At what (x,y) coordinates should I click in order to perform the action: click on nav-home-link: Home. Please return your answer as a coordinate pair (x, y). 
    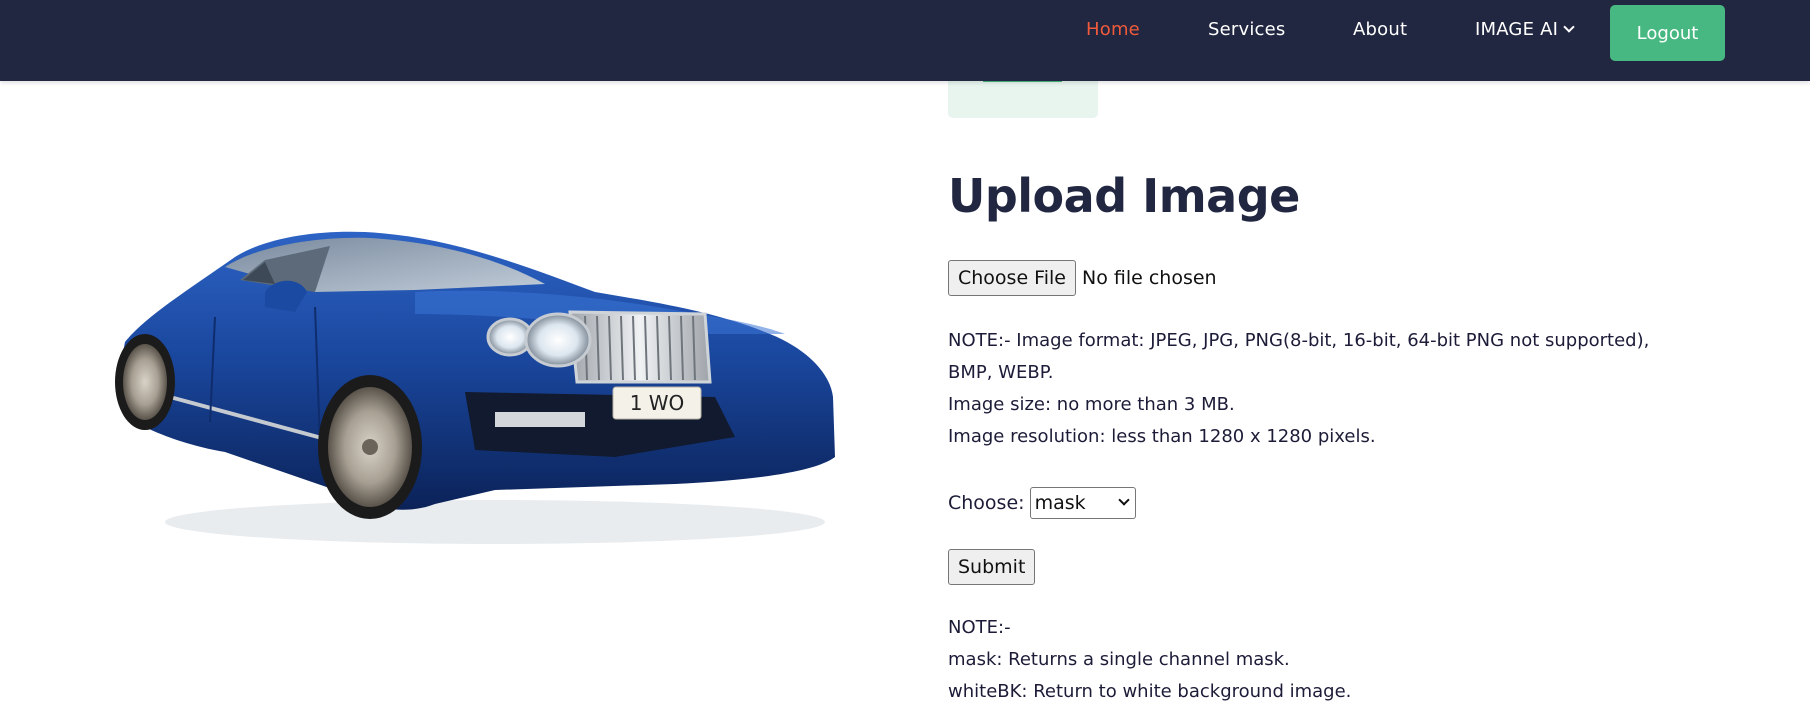
    Looking at the image, I should click on (1113, 30).